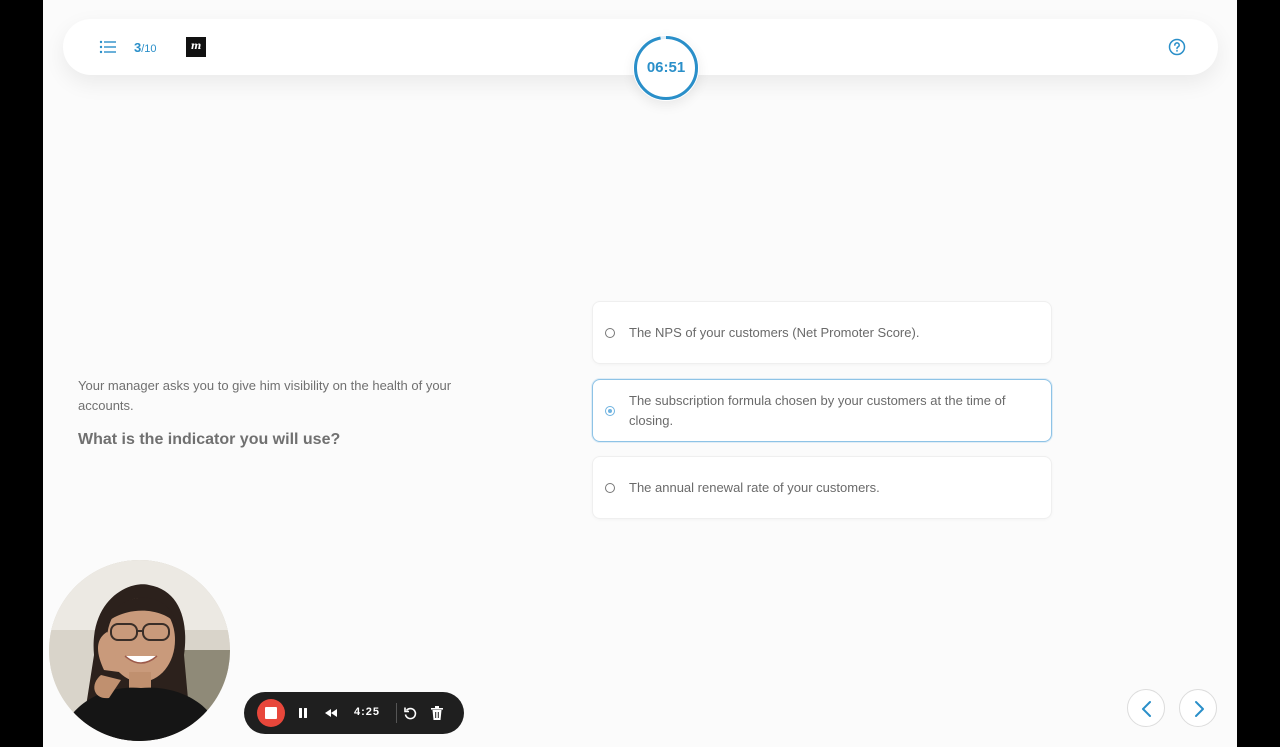 This screenshot has height=747, width=1280. I want to click on radio-button-selected, so click(610, 410).